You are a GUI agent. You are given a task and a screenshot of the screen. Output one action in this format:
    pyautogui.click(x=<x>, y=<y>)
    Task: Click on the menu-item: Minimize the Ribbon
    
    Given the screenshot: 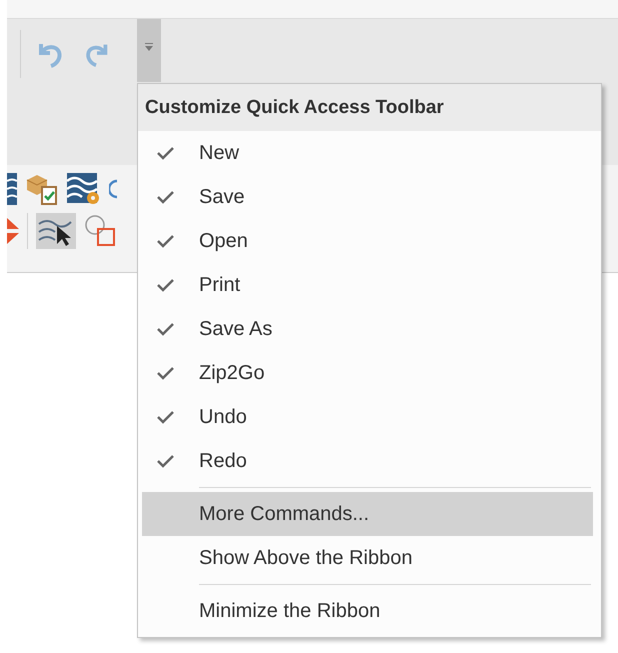 What is the action you would take?
    pyautogui.click(x=367, y=611)
    